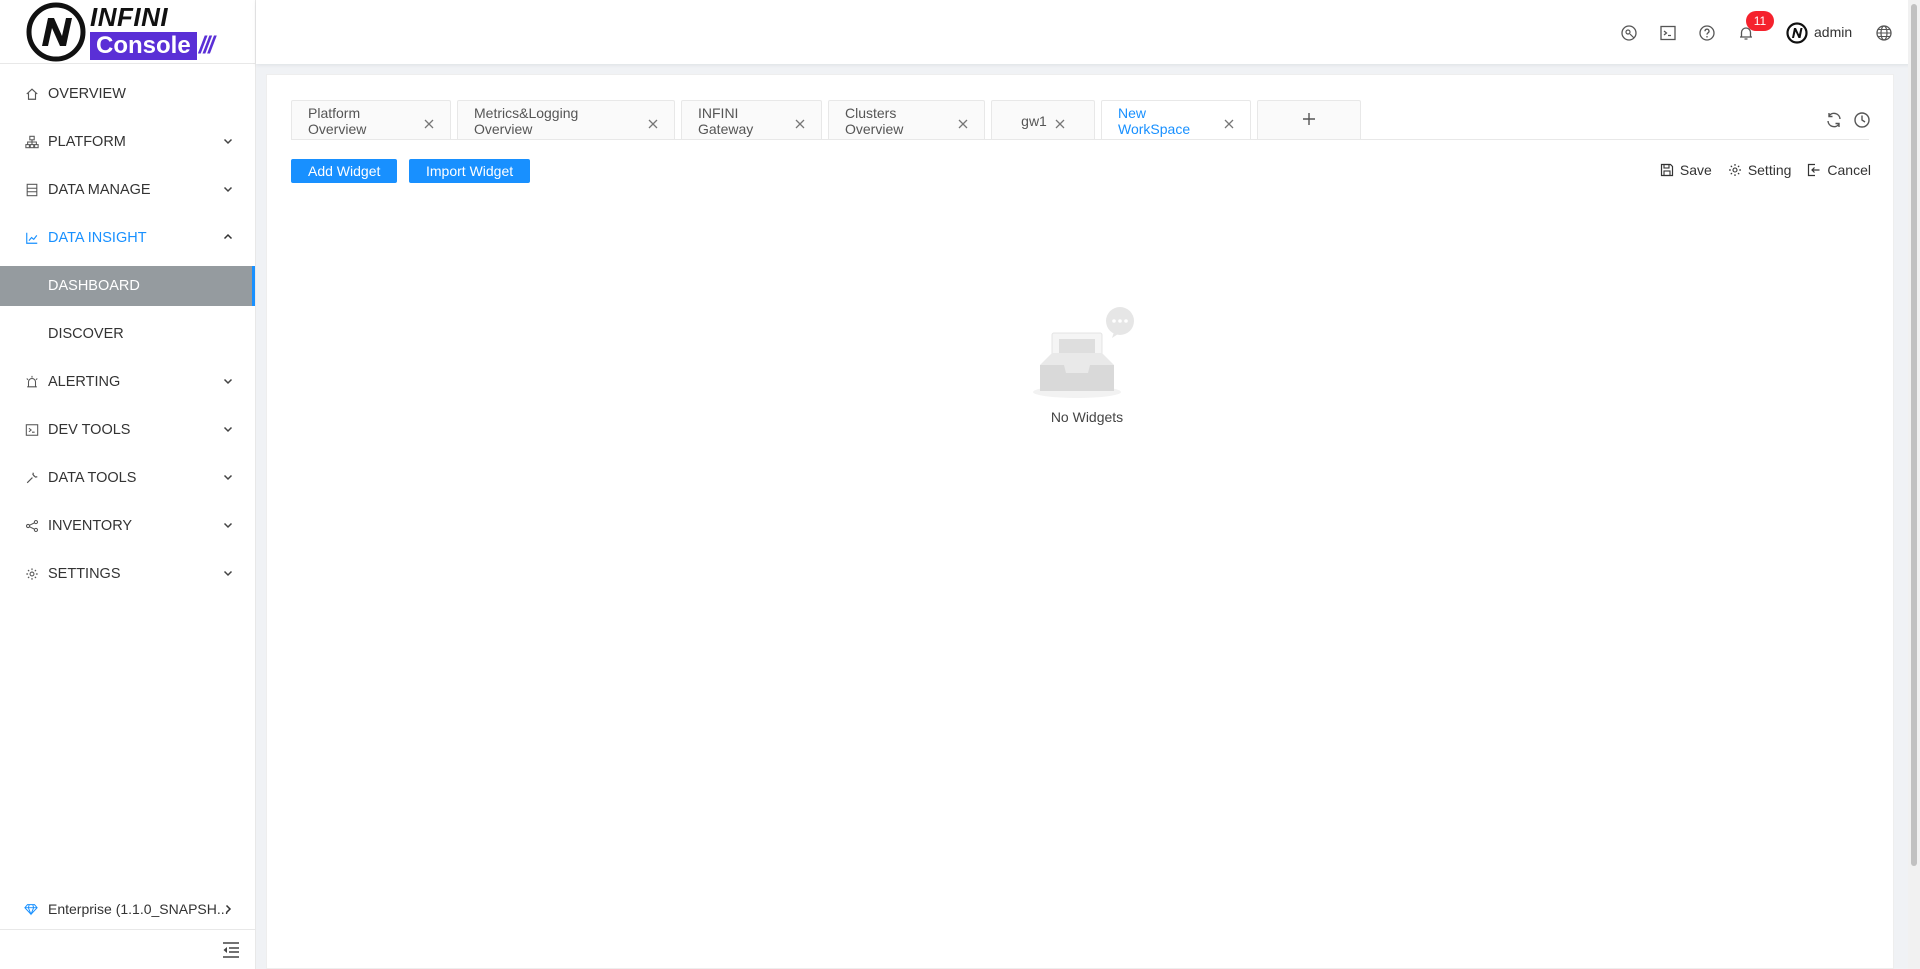 The image size is (1920, 969). I want to click on sidebar-item-label: DATA INSIGHT, so click(97, 238).